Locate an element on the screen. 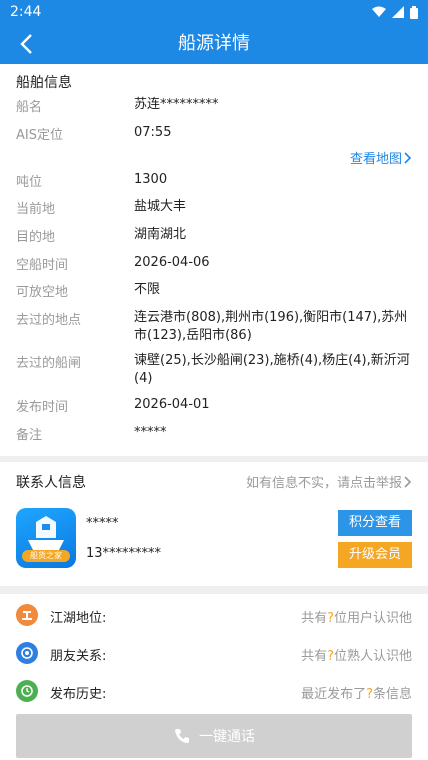  call-label: 一键通话 is located at coordinates (227, 737).